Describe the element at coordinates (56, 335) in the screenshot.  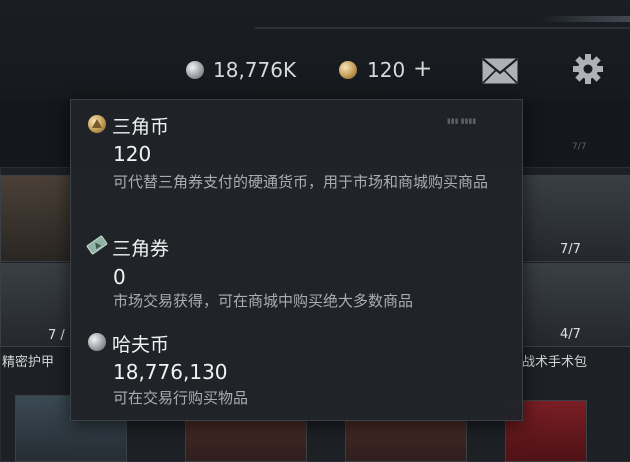
I see `slot-count: 7 /` at that location.